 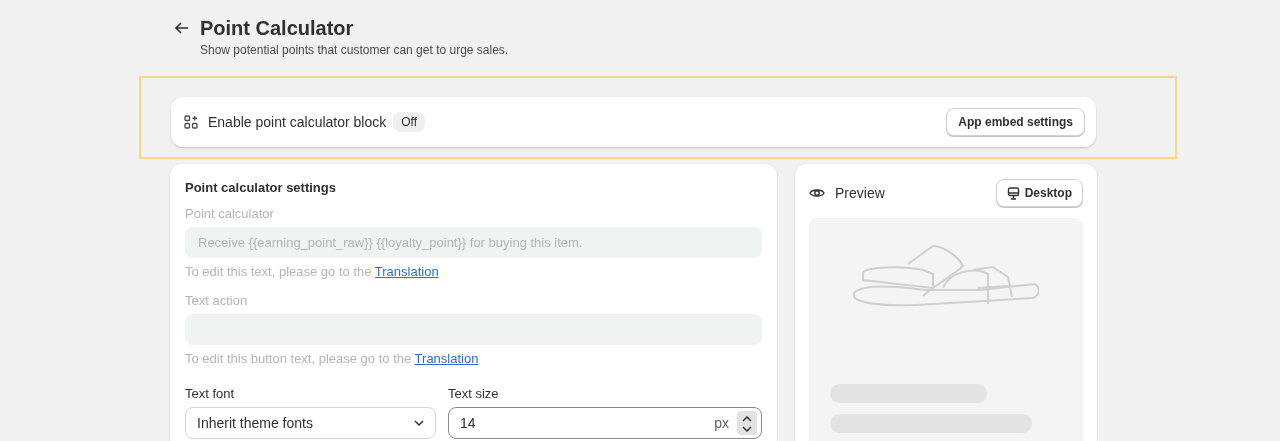 I want to click on chevron-down-icon, so click(x=419, y=423).